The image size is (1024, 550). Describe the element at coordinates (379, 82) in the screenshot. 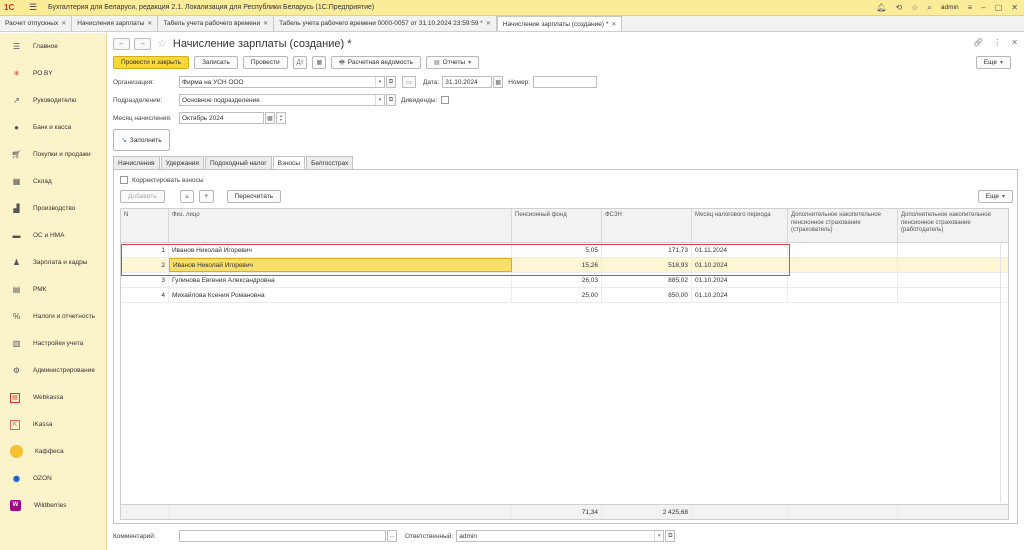

I see `chevron-down-icon: ▾` at that location.